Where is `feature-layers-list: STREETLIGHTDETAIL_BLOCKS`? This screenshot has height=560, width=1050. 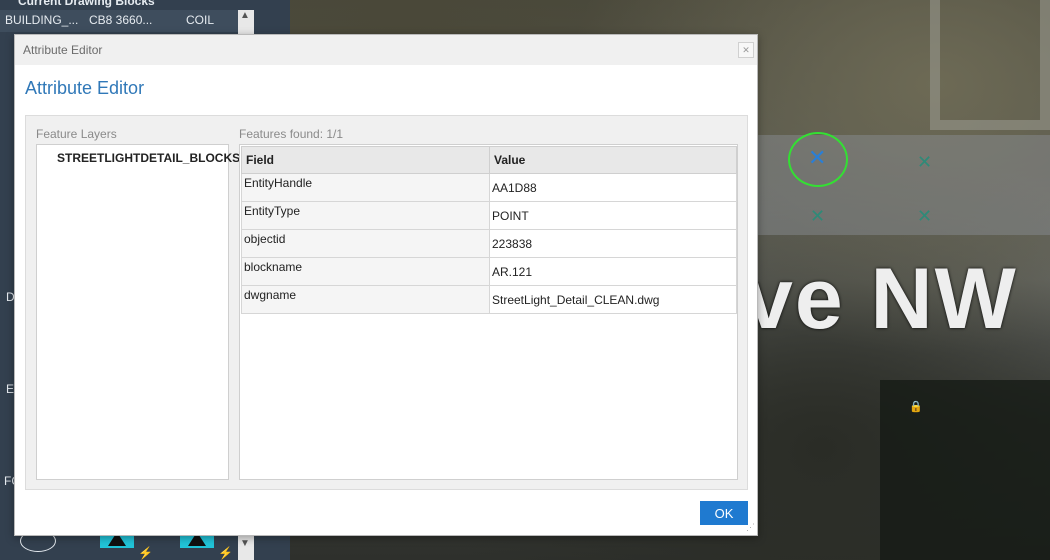 feature-layers-list: STREETLIGHTDETAIL_BLOCKS is located at coordinates (138, 312).